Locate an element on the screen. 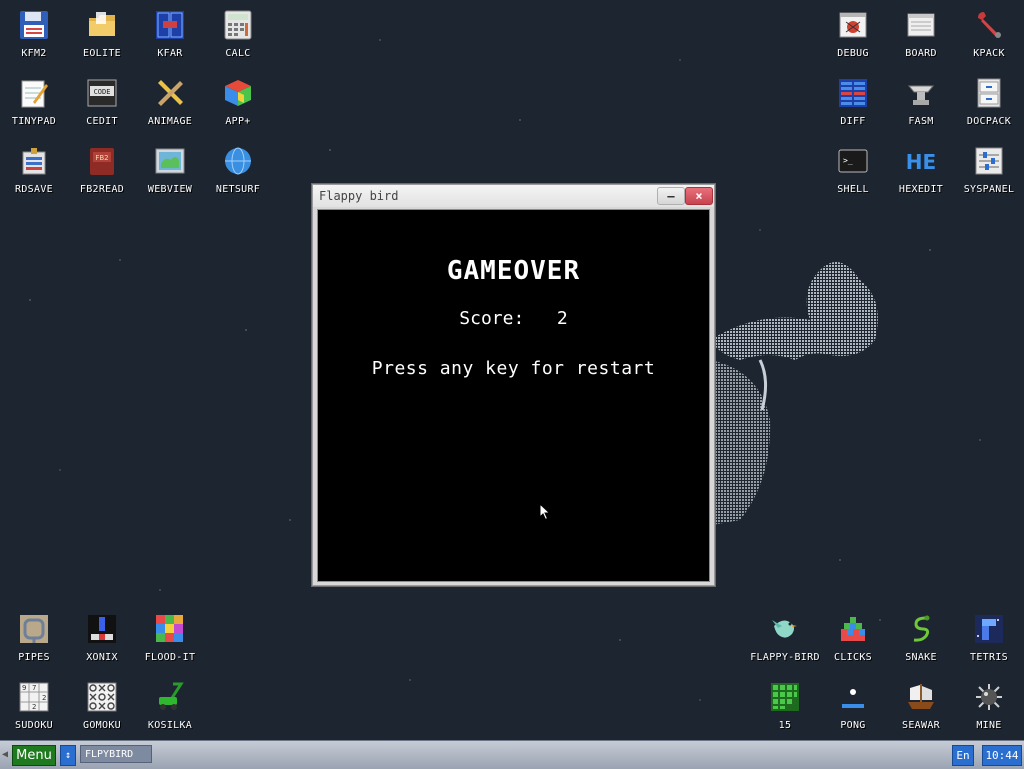 The width and height of the screenshot is (1024, 769). desktop-icon-label: FLOOD-IT is located at coordinates (170, 657).